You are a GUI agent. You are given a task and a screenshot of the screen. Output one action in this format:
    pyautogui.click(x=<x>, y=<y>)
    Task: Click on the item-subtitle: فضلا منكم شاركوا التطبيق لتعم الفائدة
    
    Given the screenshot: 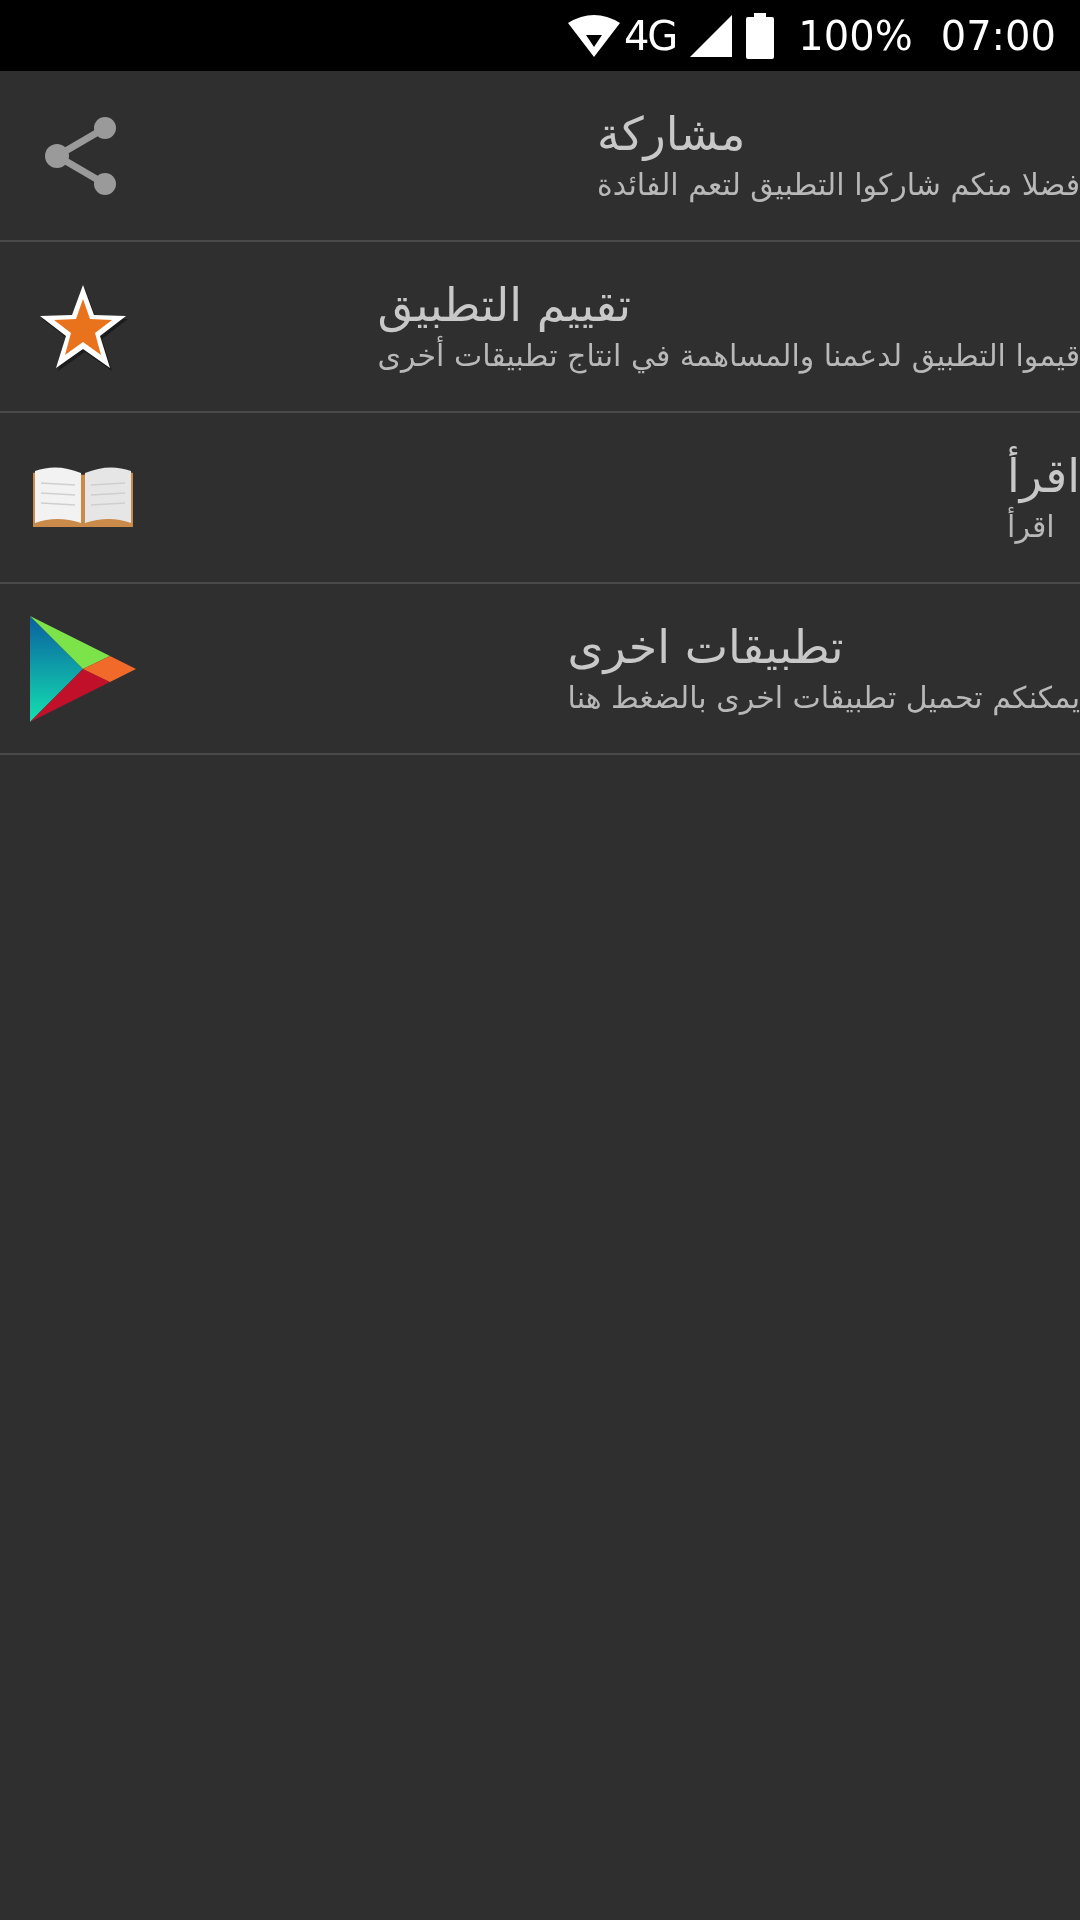 What is the action you would take?
    pyautogui.click(x=838, y=185)
    